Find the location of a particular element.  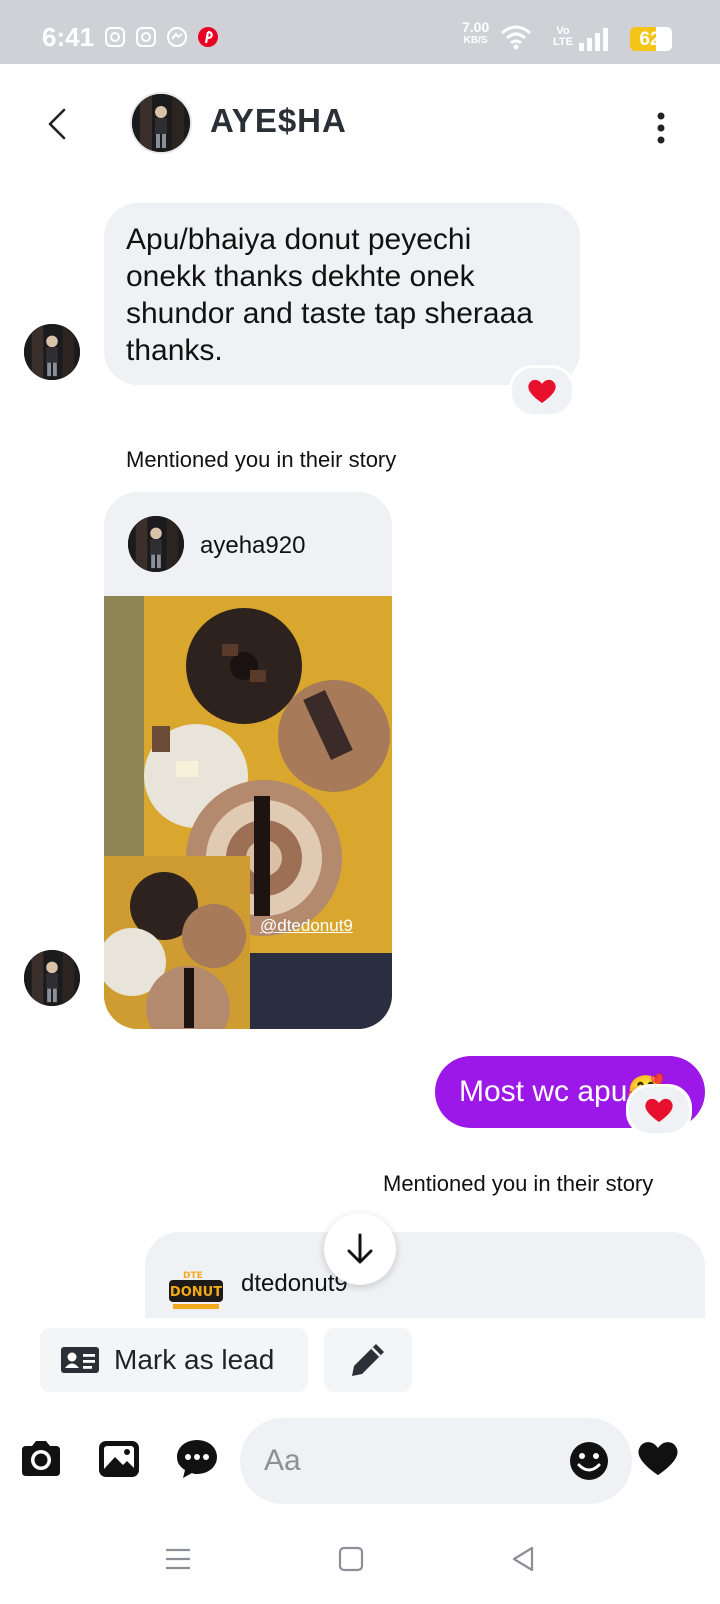

edit-button is located at coordinates (368, 1360).